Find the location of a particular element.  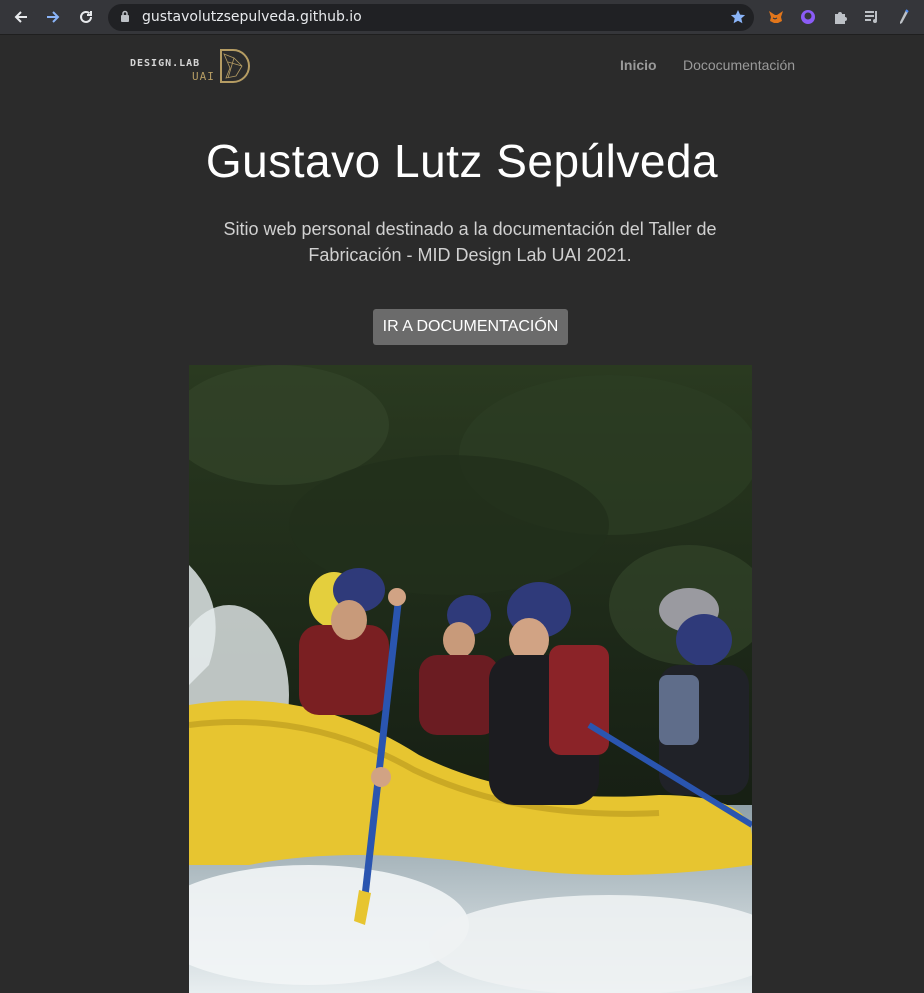

address-bar: gustavolutzsepulveda.github.io is located at coordinates (431, 17).